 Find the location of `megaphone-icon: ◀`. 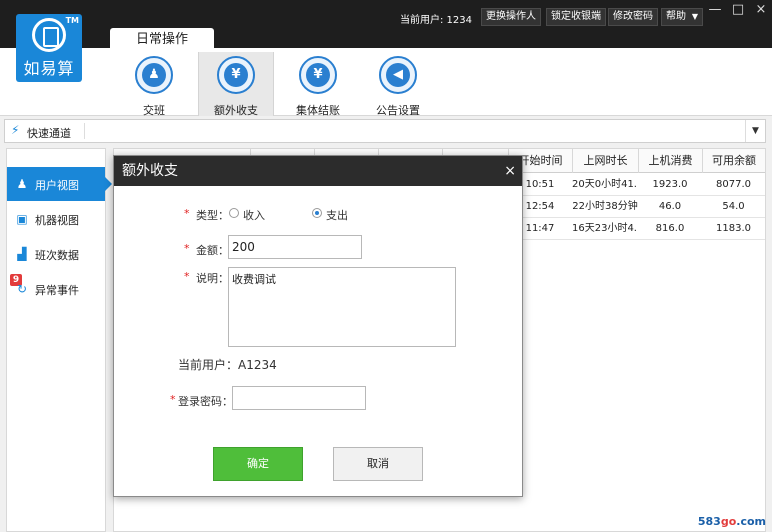

megaphone-icon: ◀ is located at coordinates (398, 75).